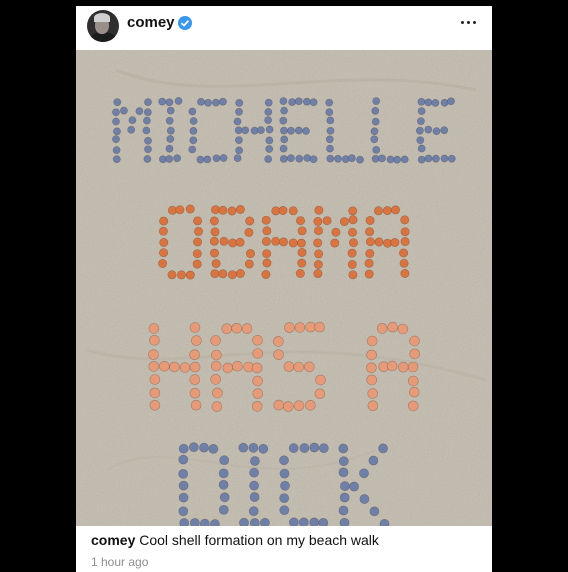  I want to click on more-options-icon, so click(469, 22).